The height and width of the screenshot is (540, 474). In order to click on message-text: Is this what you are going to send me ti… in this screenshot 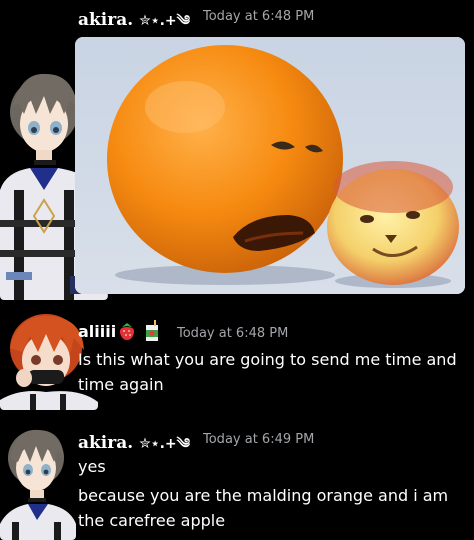, I will do `click(275, 372)`.